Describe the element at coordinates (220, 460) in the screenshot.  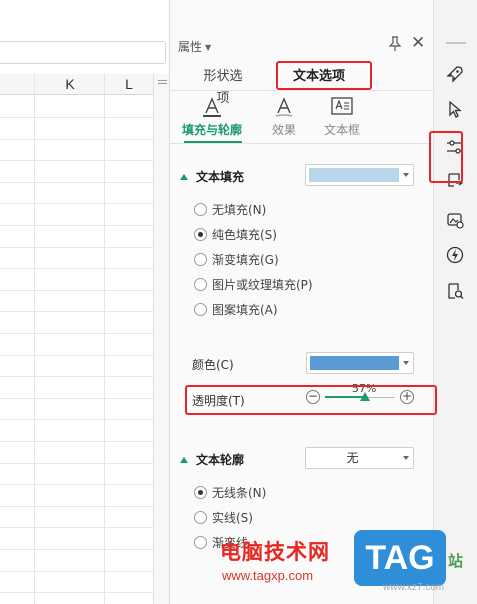
I see `section-title: 文本轮廓` at that location.